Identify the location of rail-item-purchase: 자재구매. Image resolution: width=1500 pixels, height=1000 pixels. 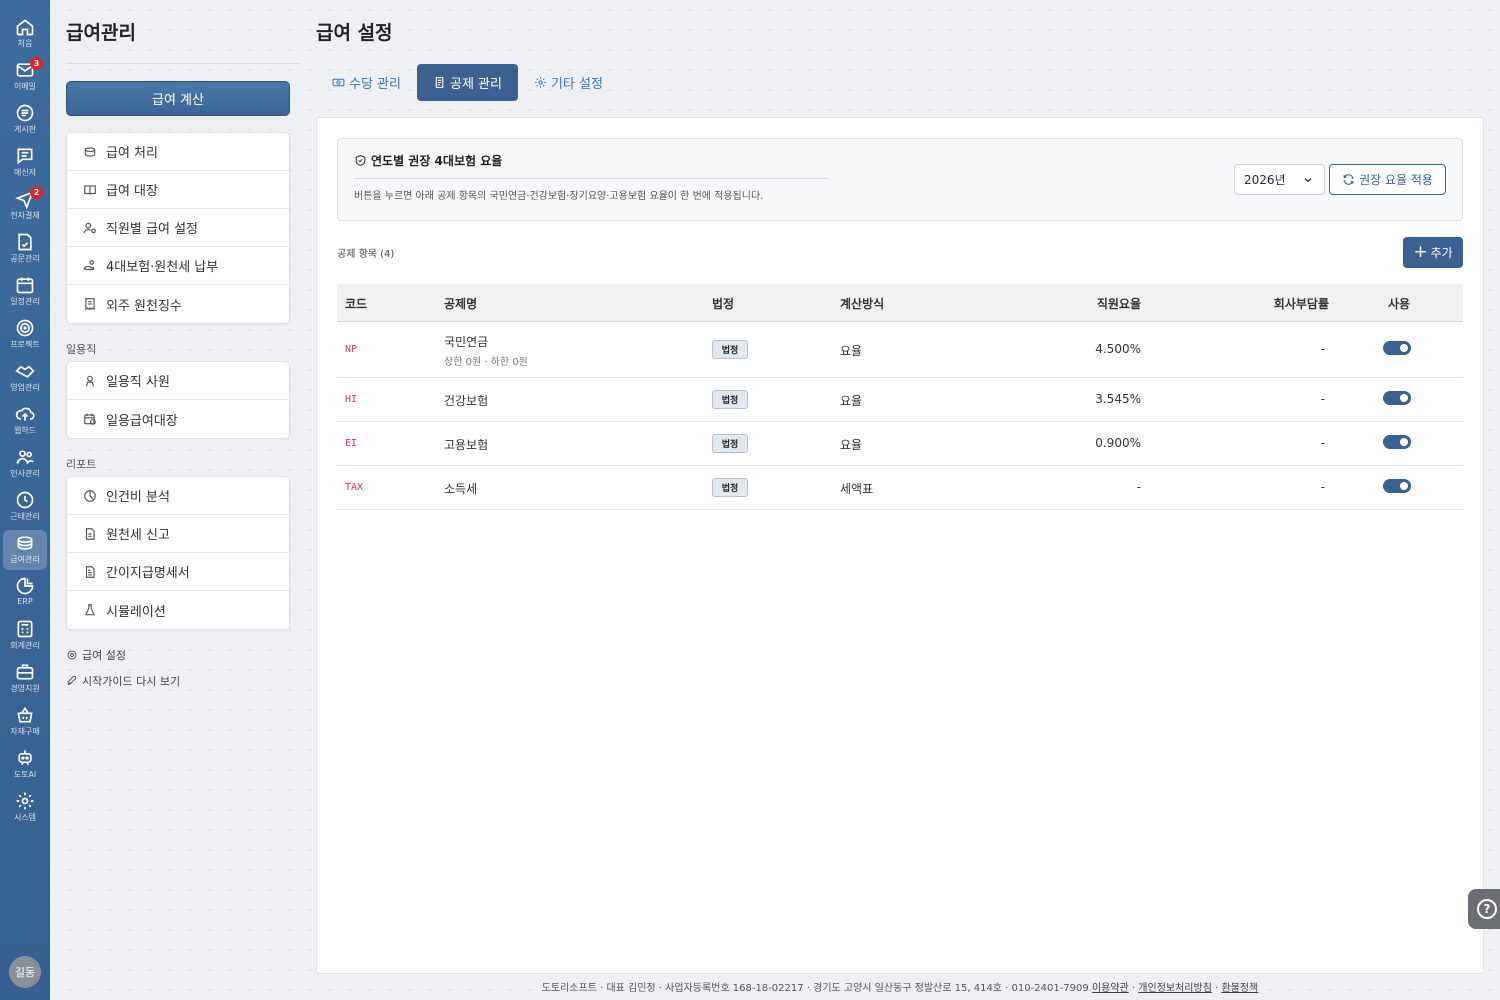
(25, 722).